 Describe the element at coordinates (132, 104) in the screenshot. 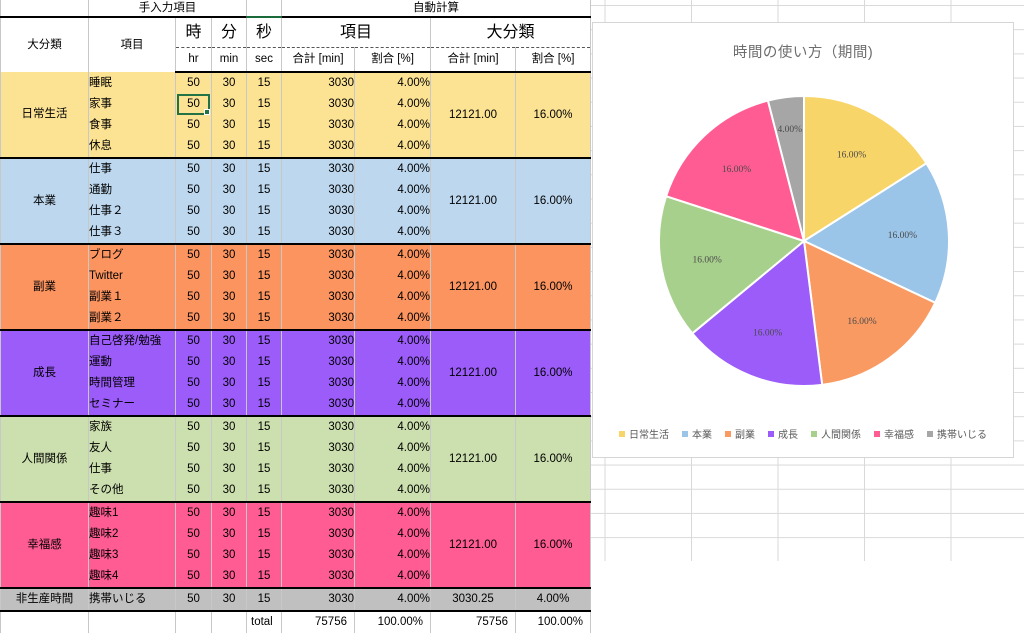

I see `item-cell: 家事` at that location.